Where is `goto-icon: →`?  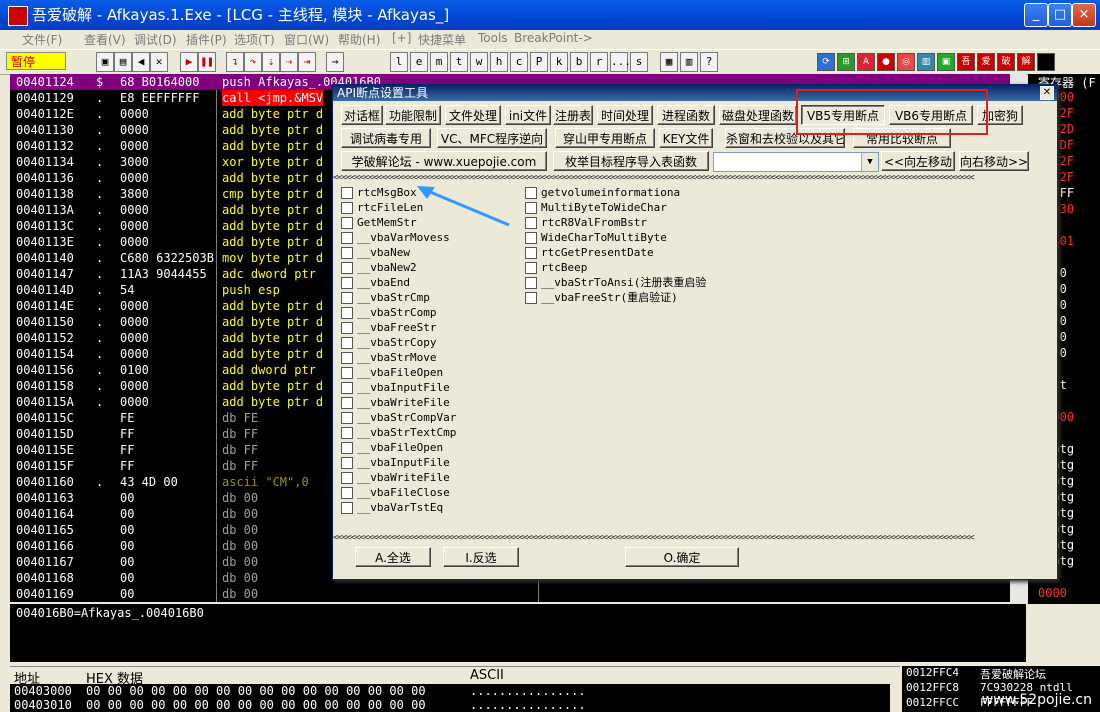
goto-icon: → is located at coordinates (335, 62).